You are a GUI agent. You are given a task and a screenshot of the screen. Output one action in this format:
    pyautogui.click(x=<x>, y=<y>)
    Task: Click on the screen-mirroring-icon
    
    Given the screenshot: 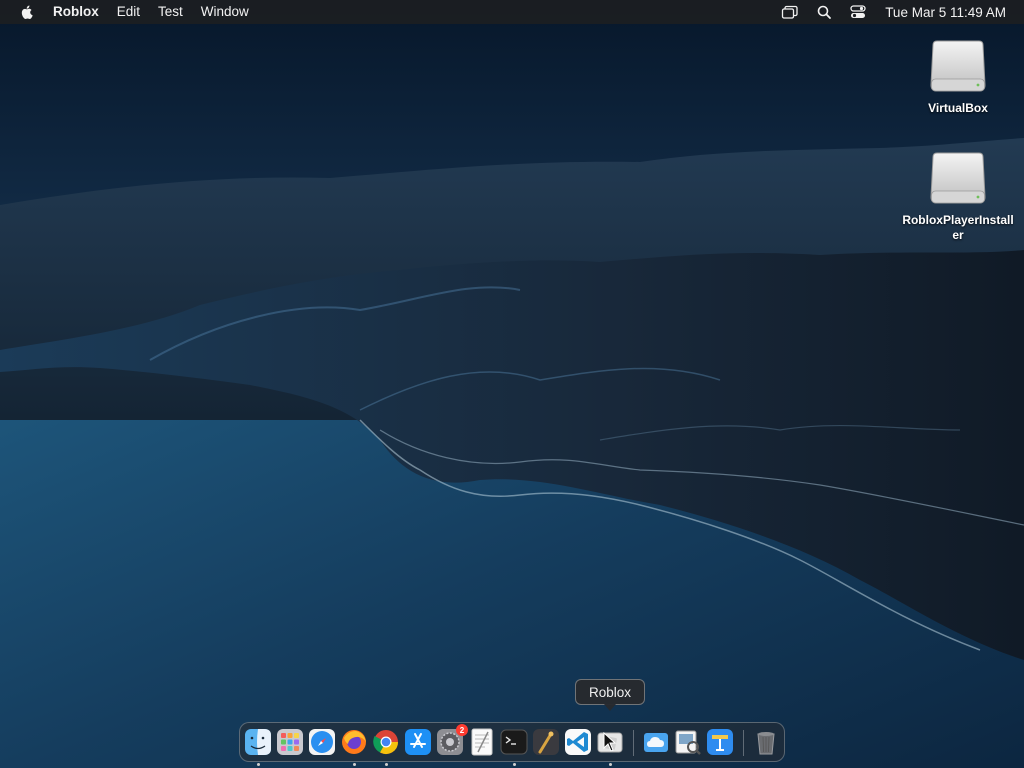 What is the action you would take?
    pyautogui.click(x=790, y=12)
    